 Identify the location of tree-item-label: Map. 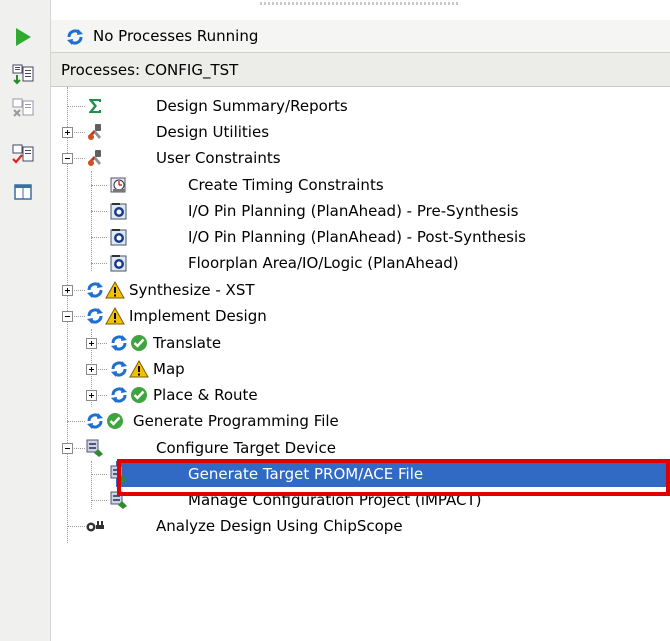
(169, 369).